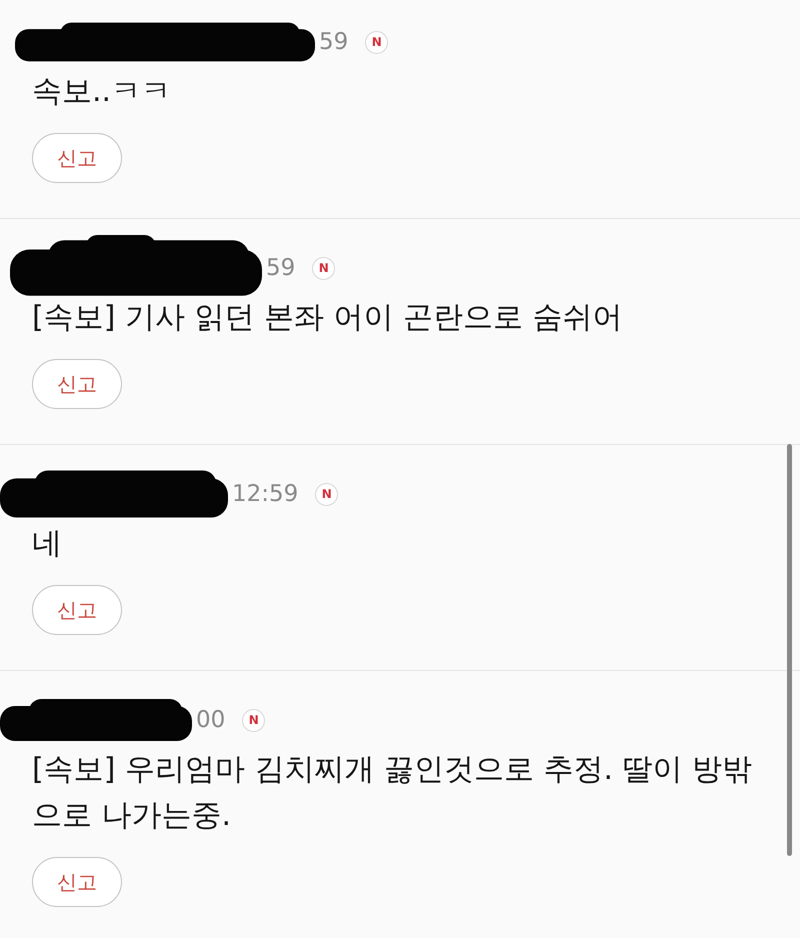 The image size is (800, 938). Describe the element at coordinates (47, 544) in the screenshot. I see `comment-text: 네` at that location.